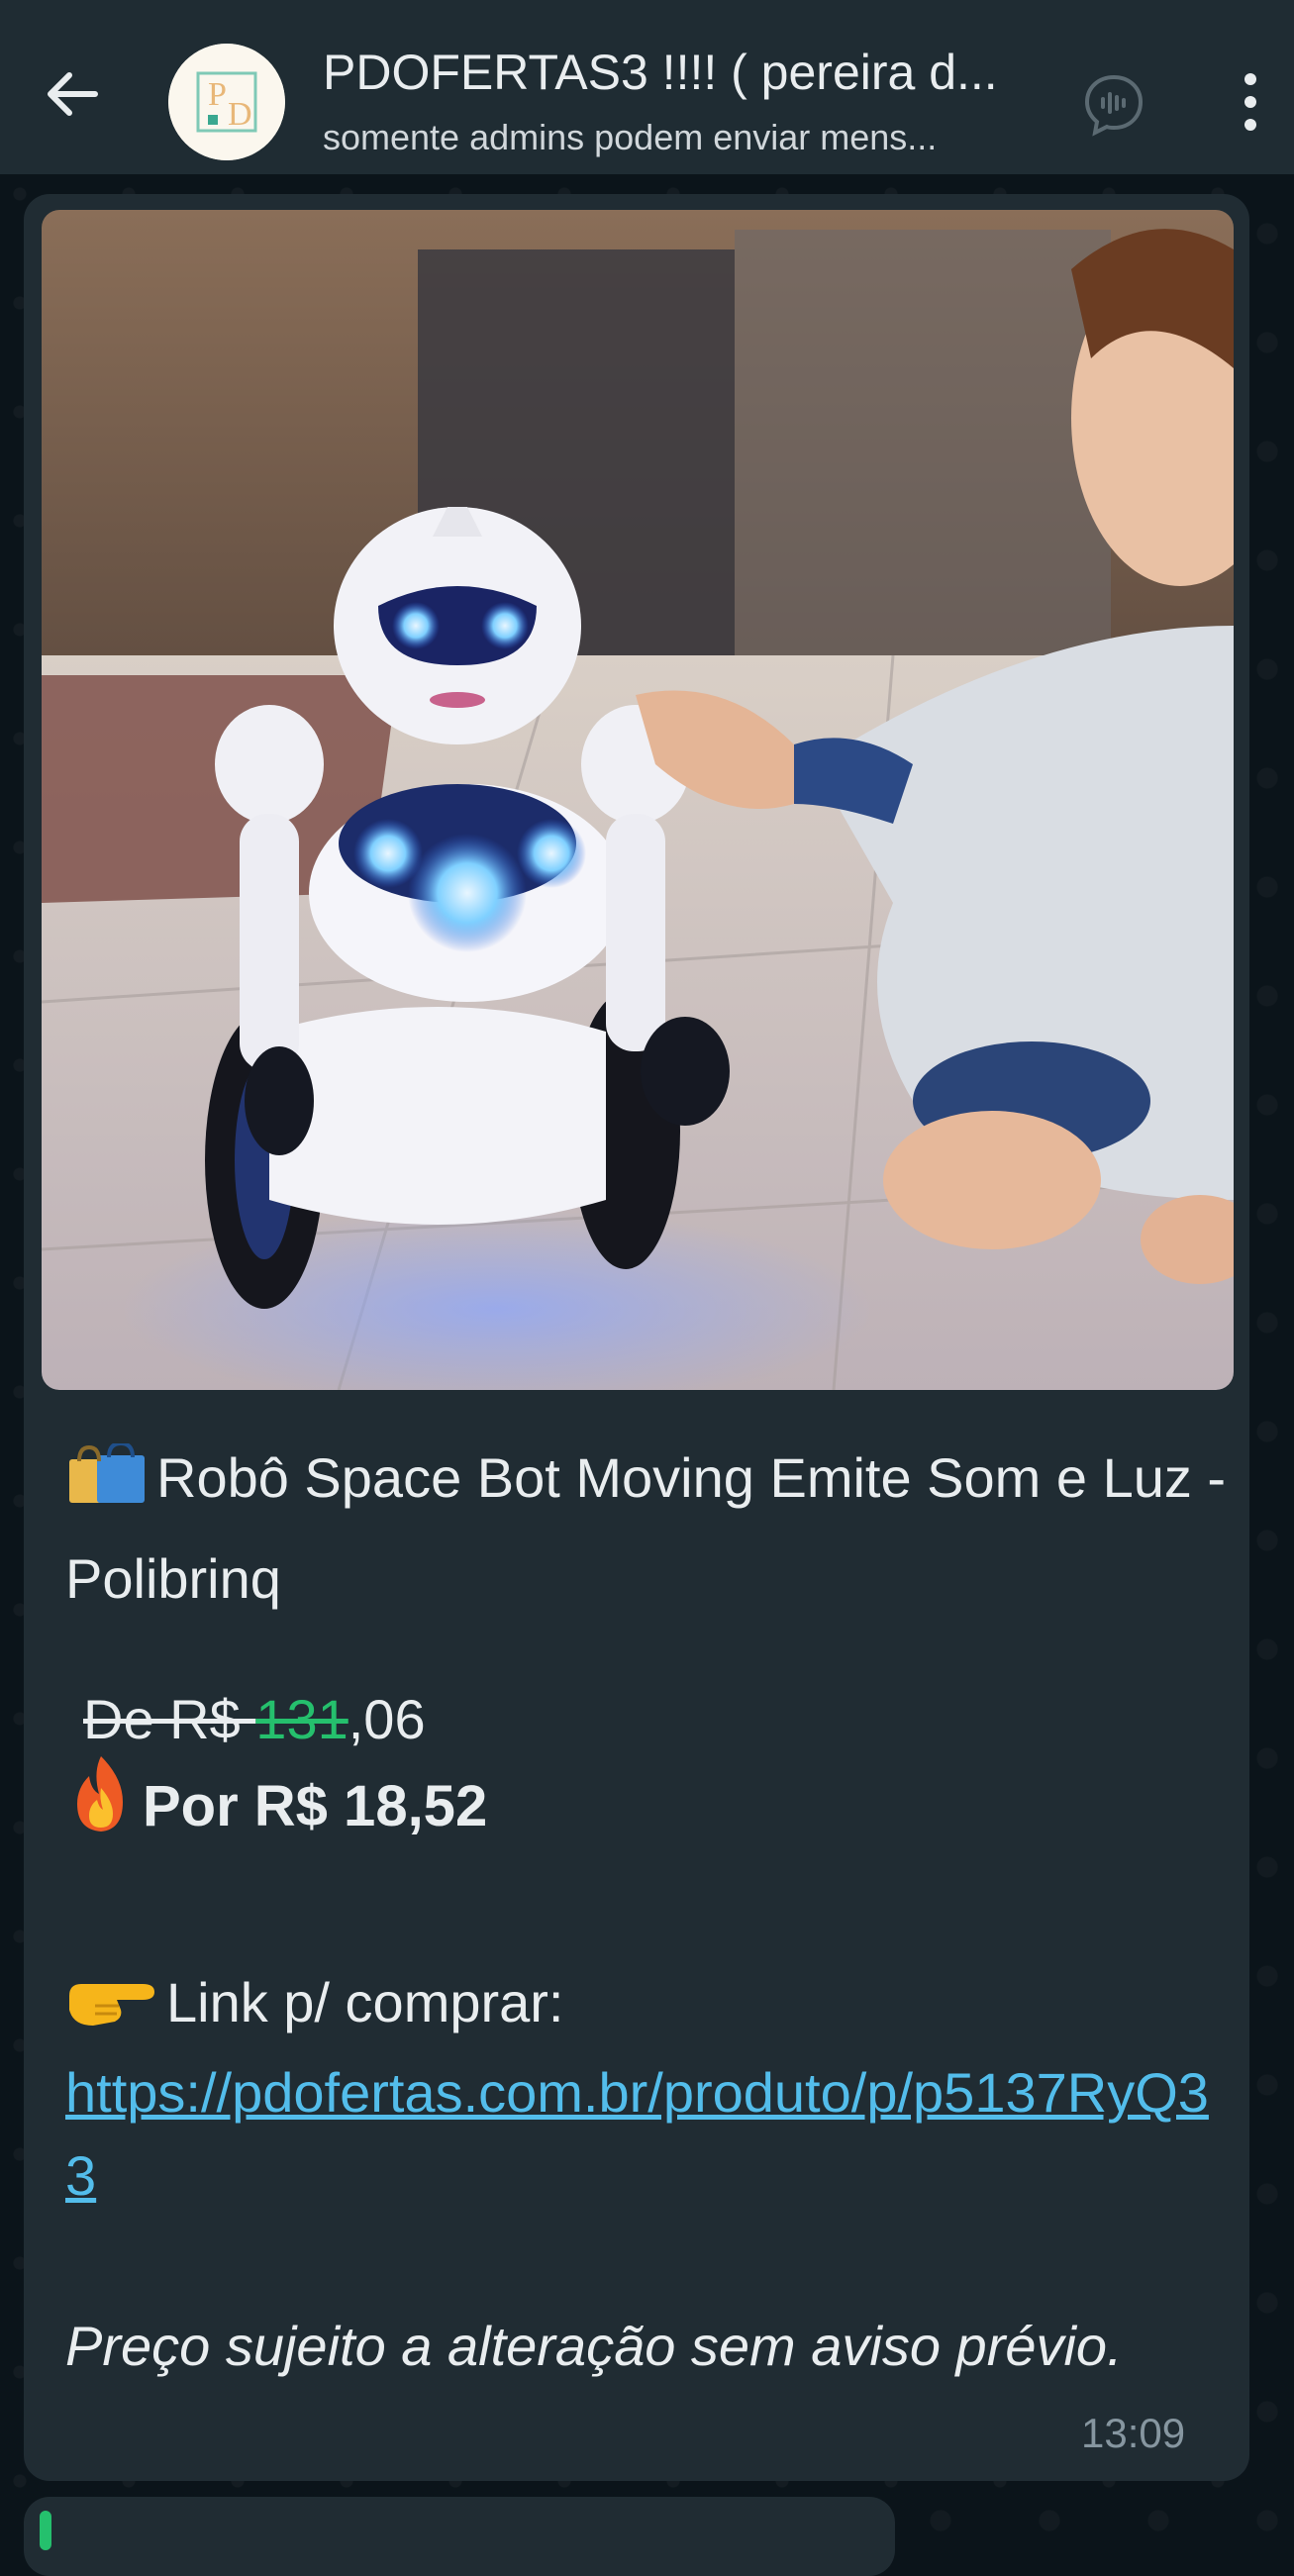 The height and width of the screenshot is (2576, 1294). I want to click on new-price: Por R$ 18,52, so click(276, 1801).